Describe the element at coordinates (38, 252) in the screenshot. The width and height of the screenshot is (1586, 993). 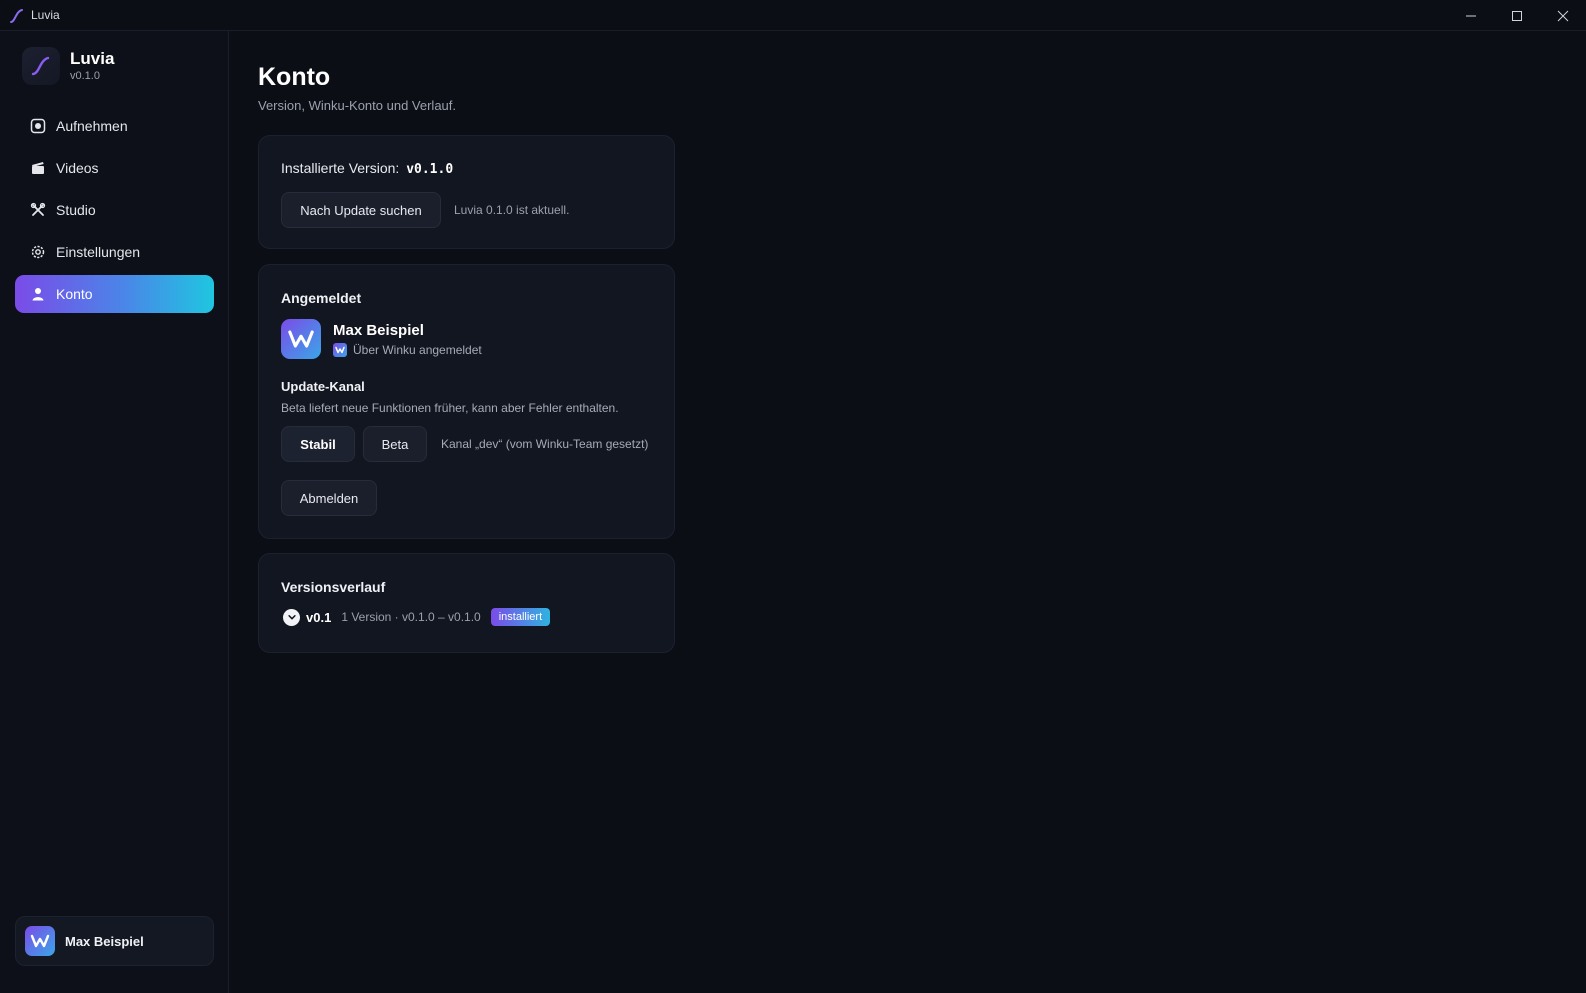
I see `gear-icon` at that location.